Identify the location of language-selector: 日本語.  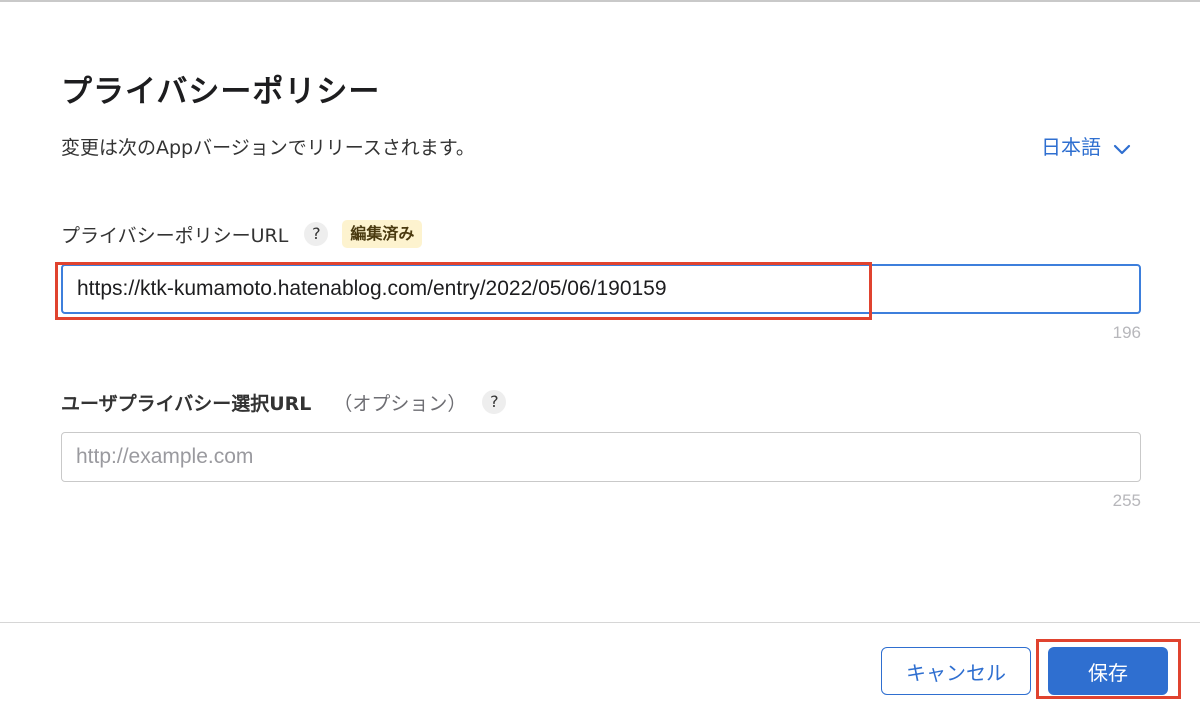
(1086, 147).